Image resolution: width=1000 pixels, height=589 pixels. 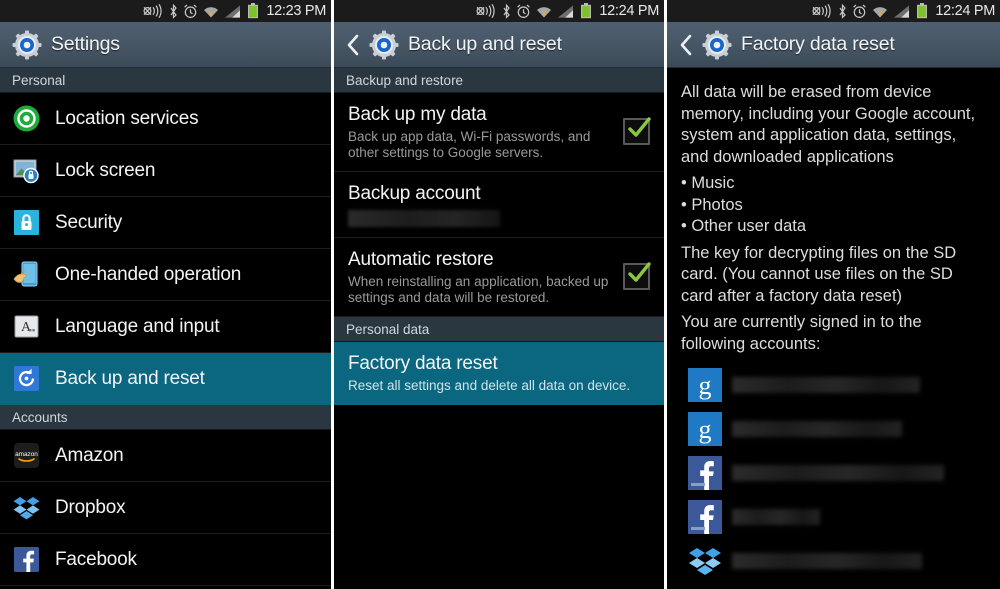 What do you see at coordinates (26, 222) in the screenshot?
I see `security-lock-icon` at bounding box center [26, 222].